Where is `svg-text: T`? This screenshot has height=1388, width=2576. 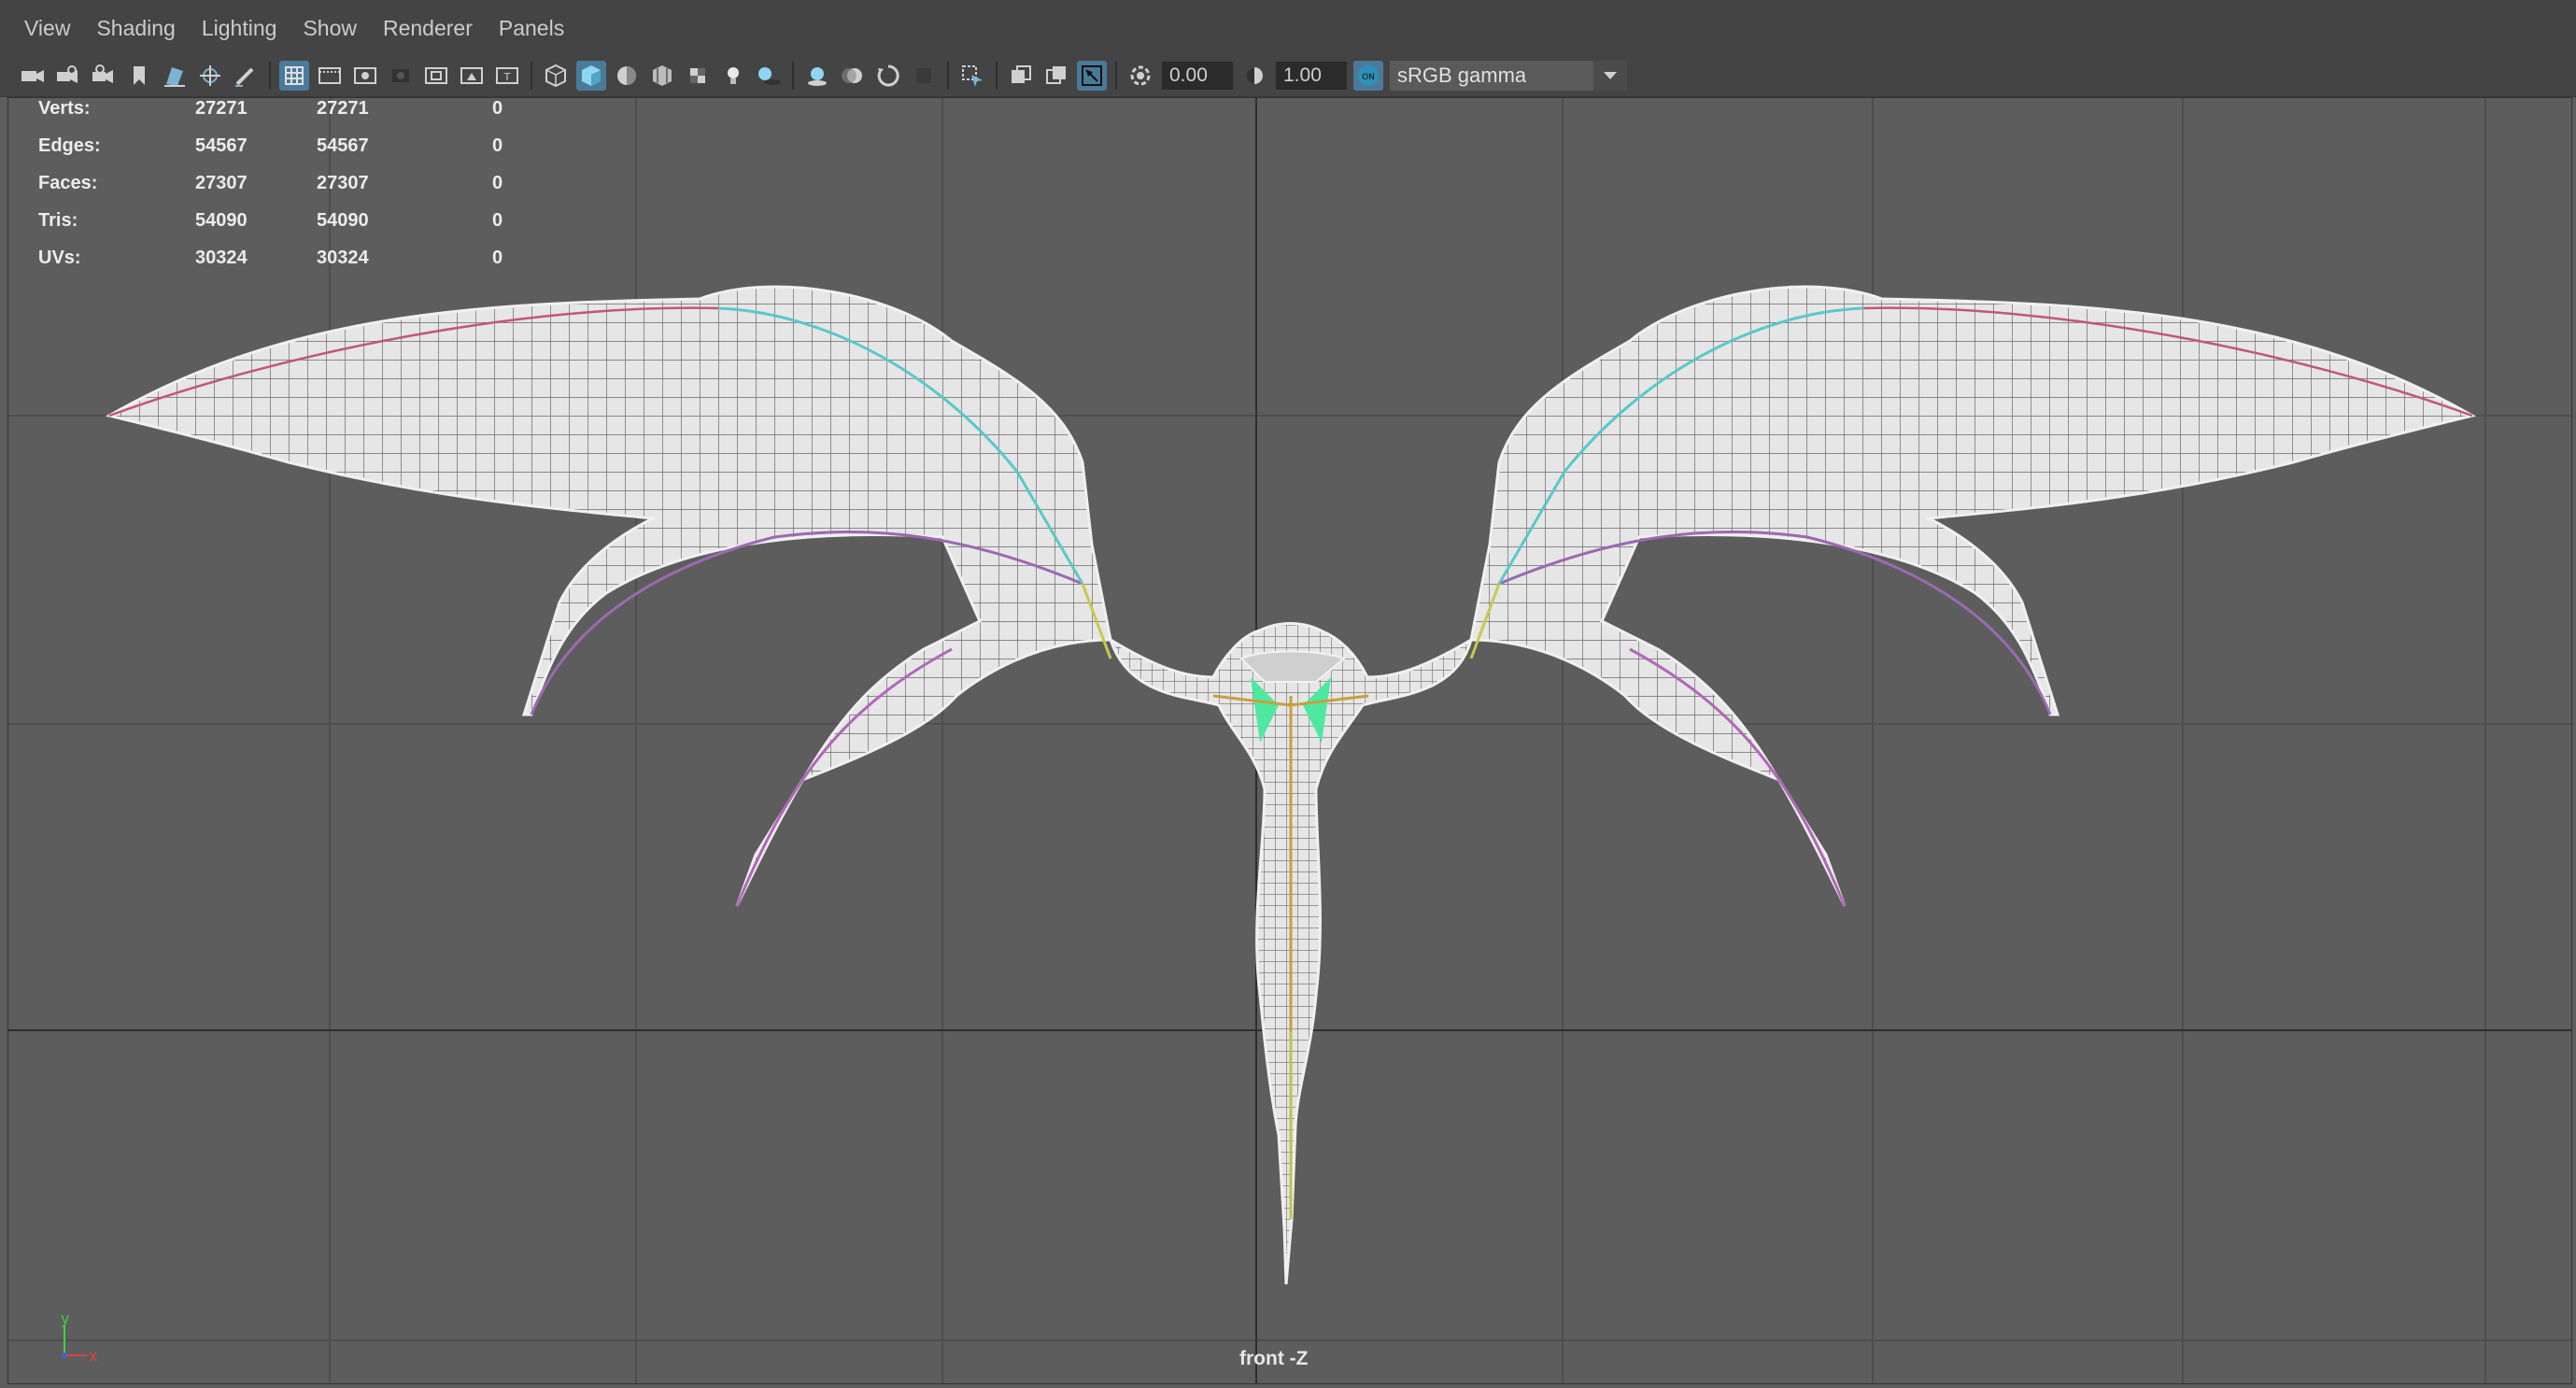 svg-text: T is located at coordinates (507, 77).